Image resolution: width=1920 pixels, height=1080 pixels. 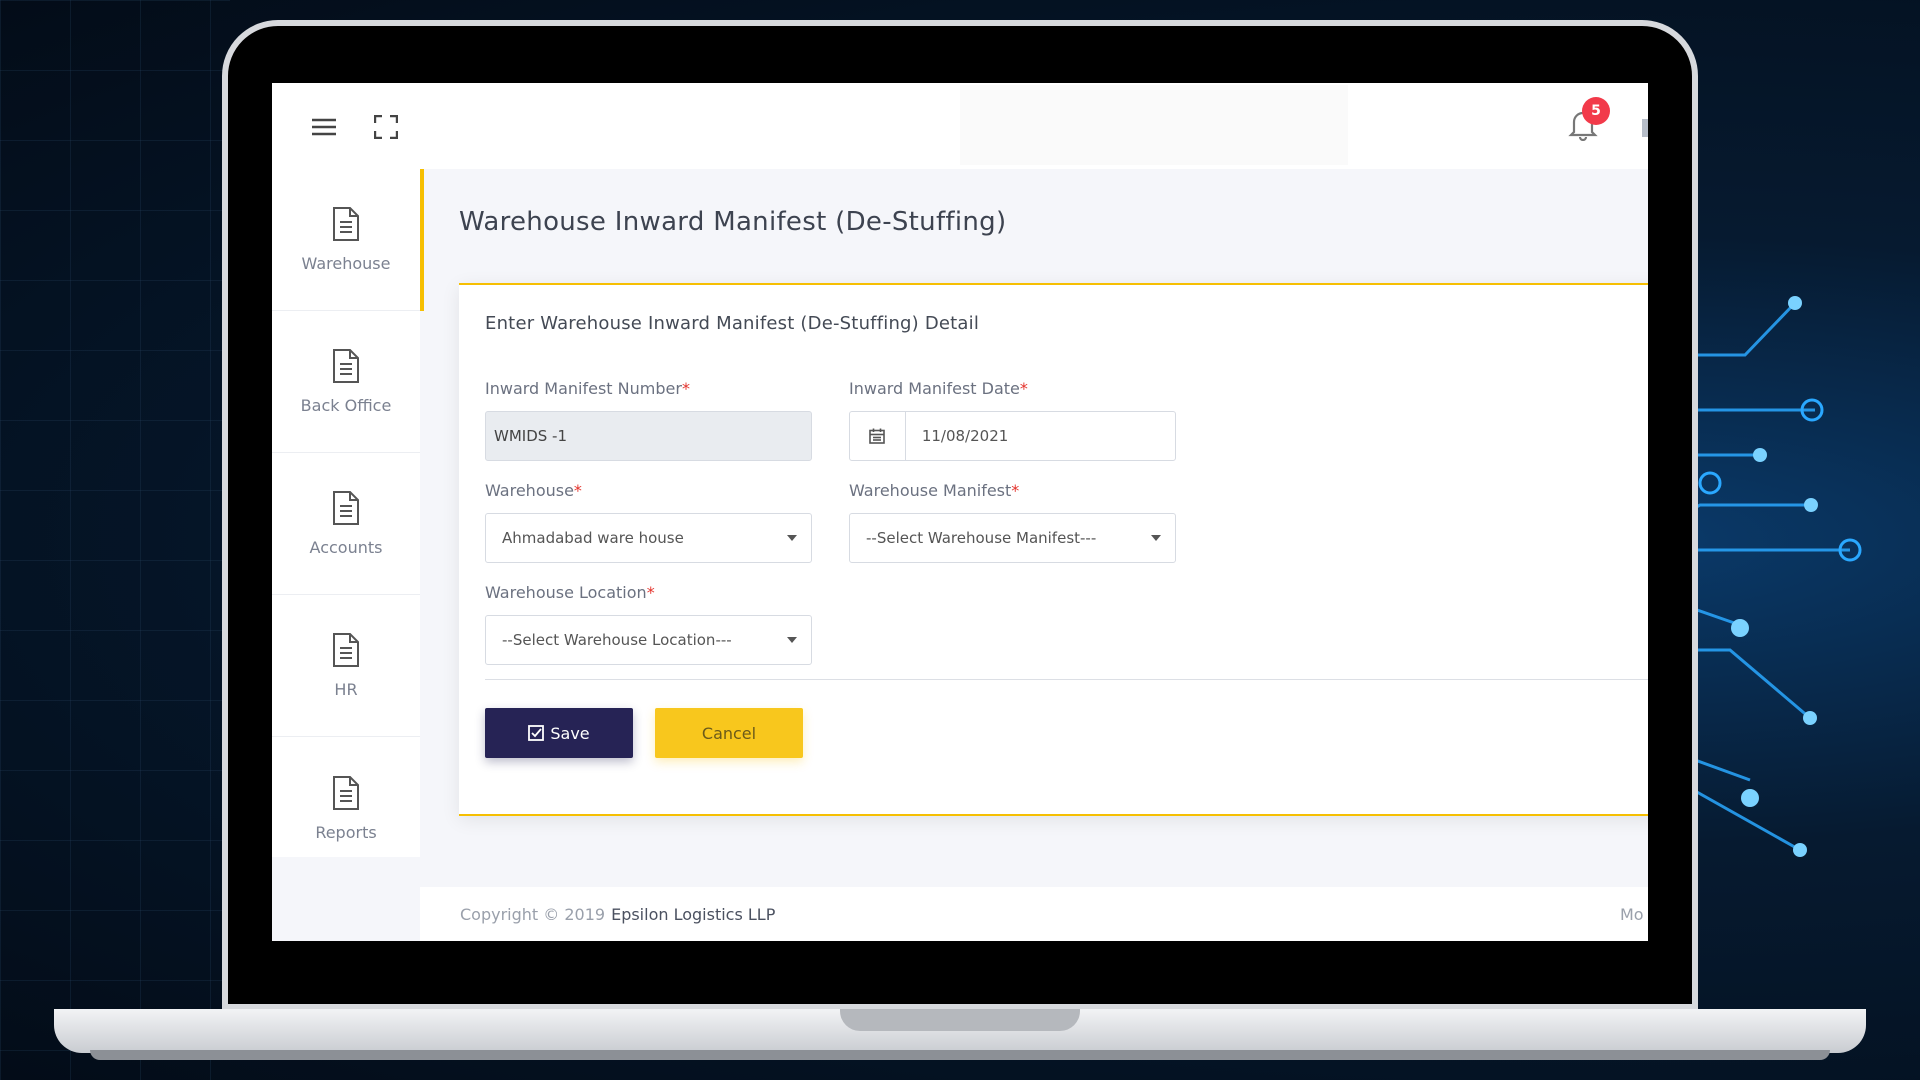 I want to click on form-divider, so click(x=1066, y=679).